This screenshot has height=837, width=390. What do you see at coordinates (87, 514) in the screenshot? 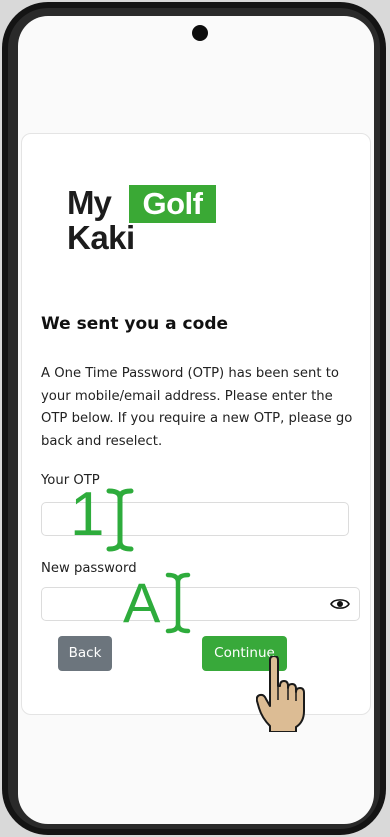
I see `otp-numeric-annotation: 1` at bounding box center [87, 514].